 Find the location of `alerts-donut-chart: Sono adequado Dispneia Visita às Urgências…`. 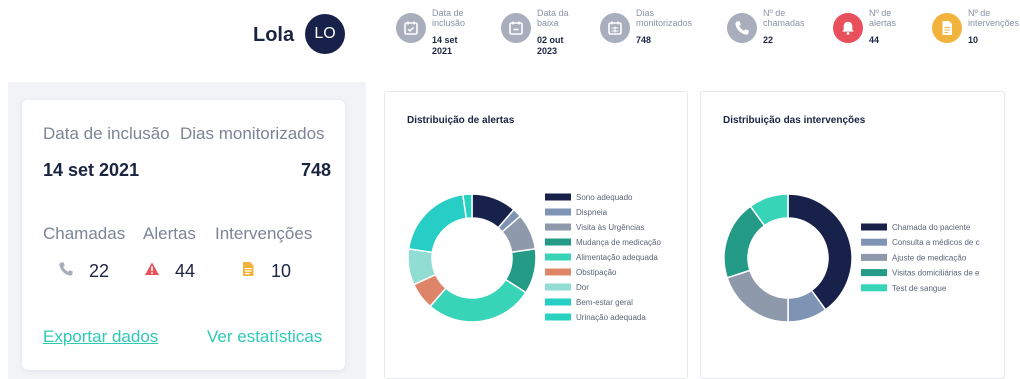

alerts-donut-chart: Sono adequado Dispneia Visita às Urgências… is located at coordinates (534, 258).